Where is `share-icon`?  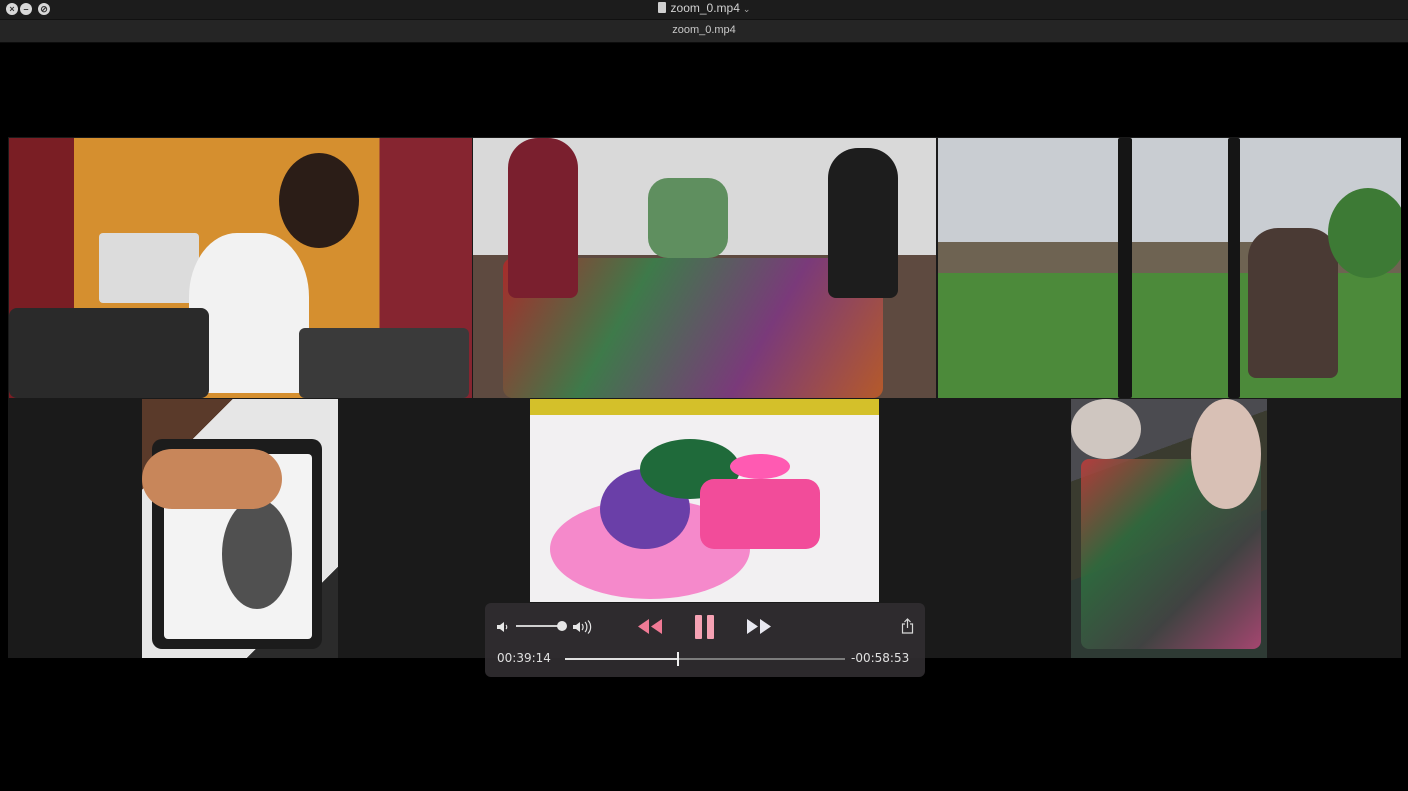 share-icon is located at coordinates (907, 626).